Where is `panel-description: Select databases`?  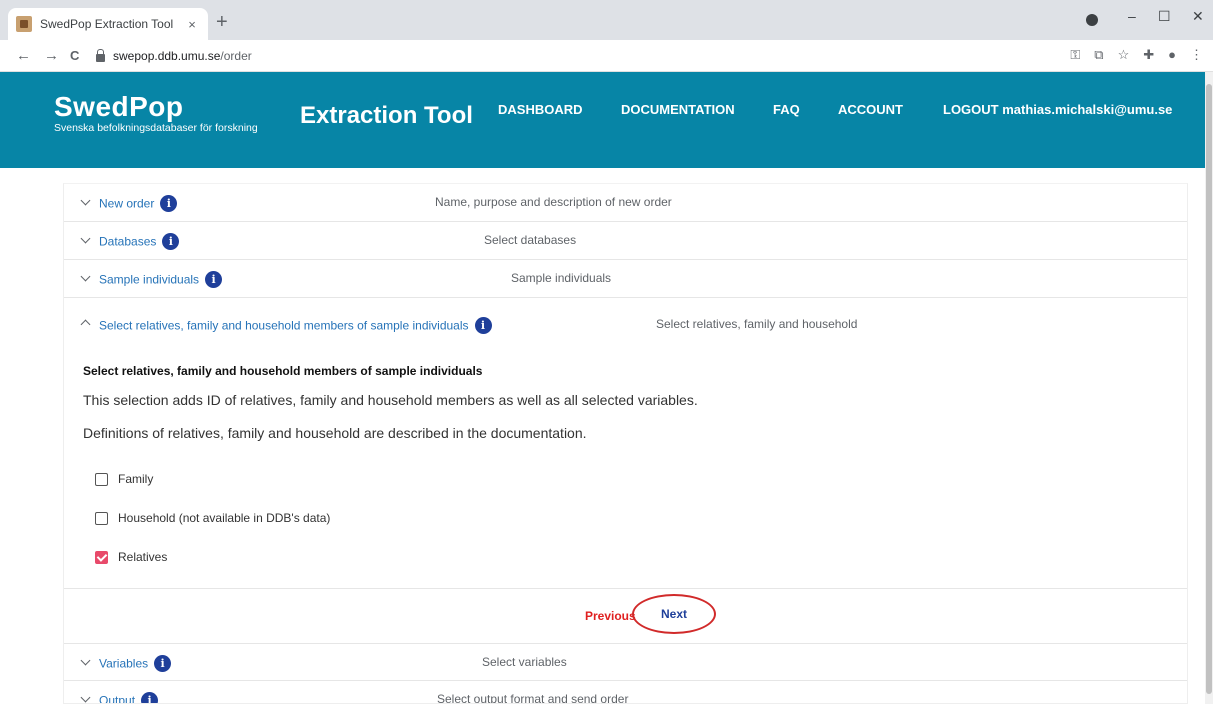
panel-description: Select databases is located at coordinates (530, 240).